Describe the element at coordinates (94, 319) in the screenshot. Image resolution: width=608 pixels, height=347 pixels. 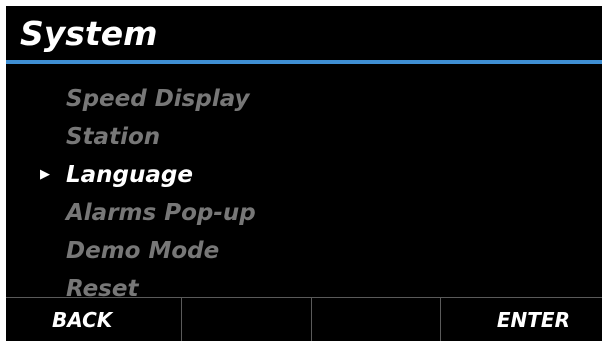
I see `back-softkey: BACK` at that location.